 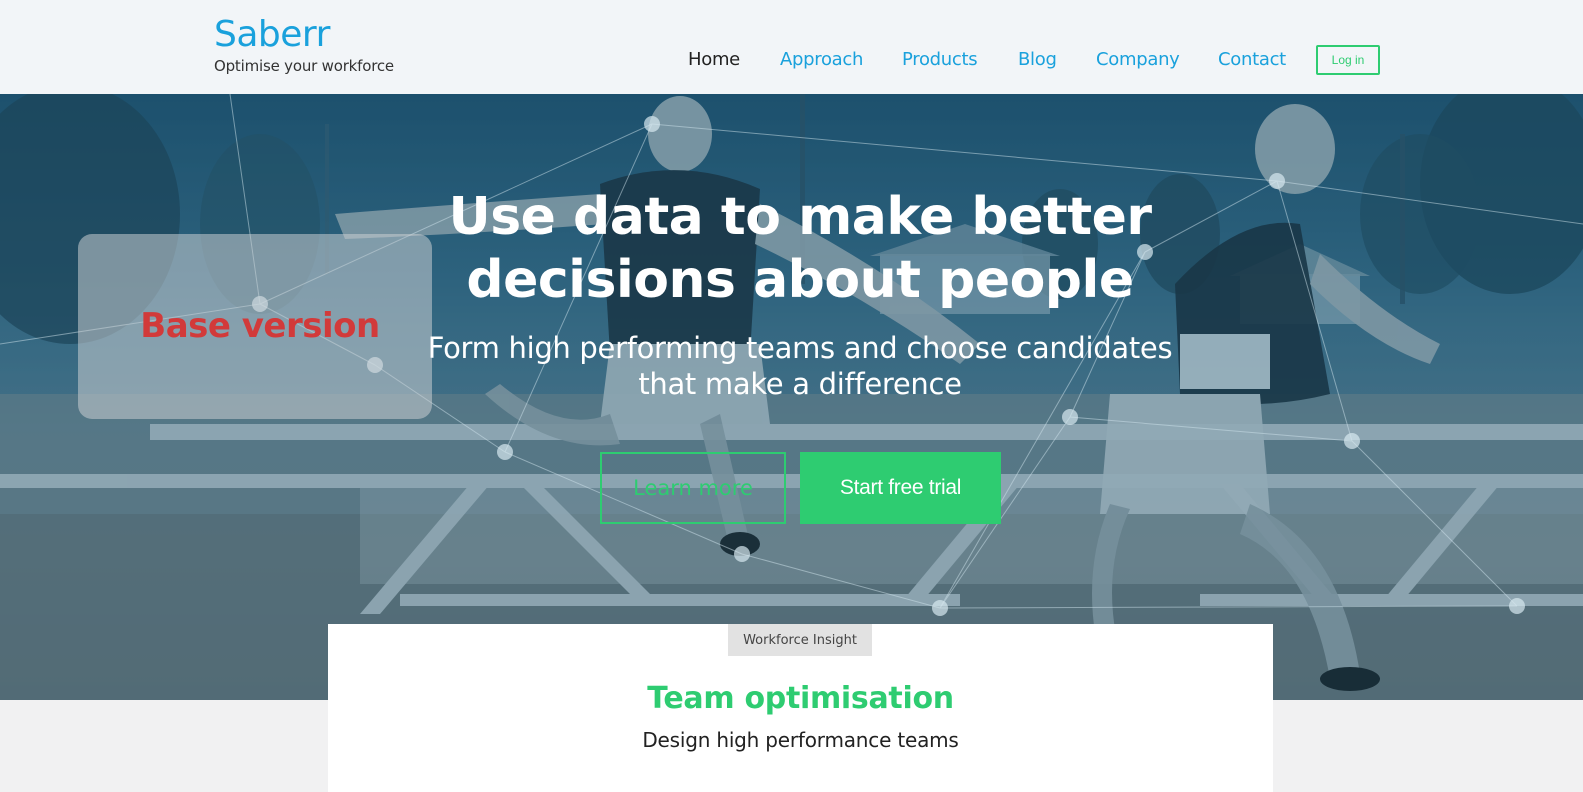 I want to click on nav-item-blog: Blog, so click(x=1037, y=59).